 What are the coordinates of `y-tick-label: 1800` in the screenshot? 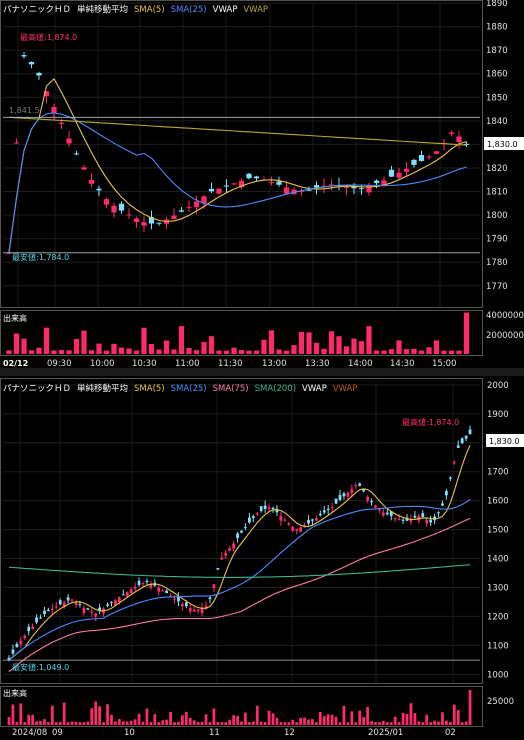 It's located at (497, 216).